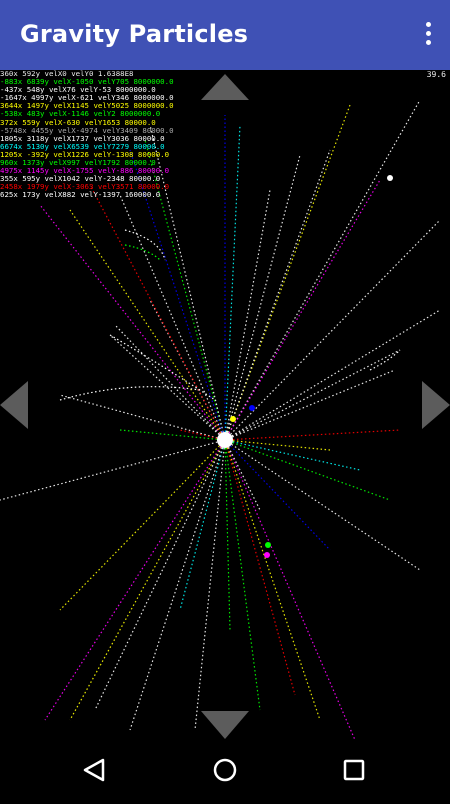  I want to click on system-navigation-bar, so click(225, 775).